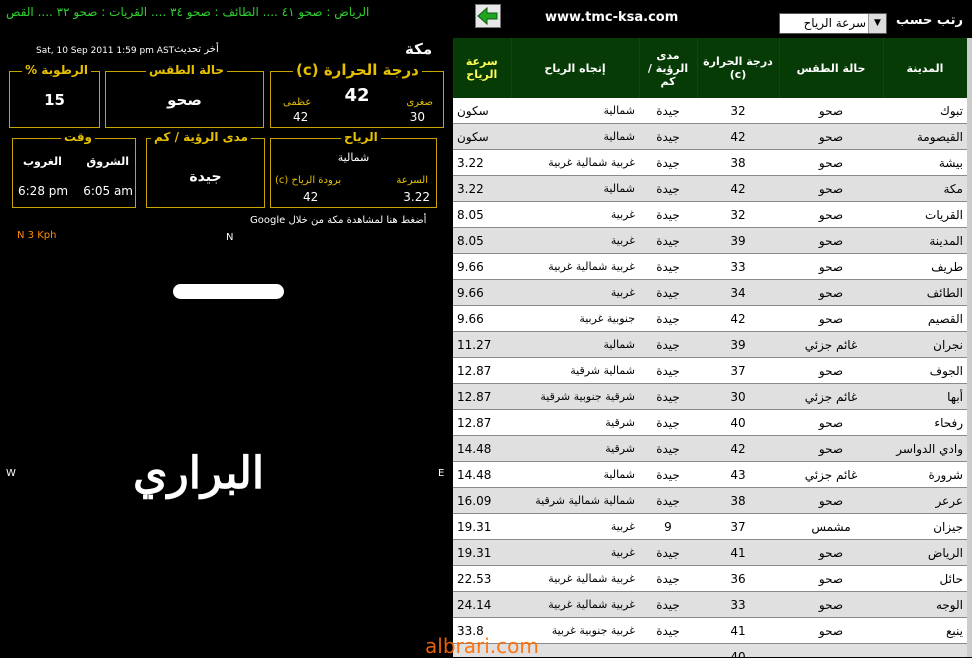  I want to click on back-button, so click(488, 16).